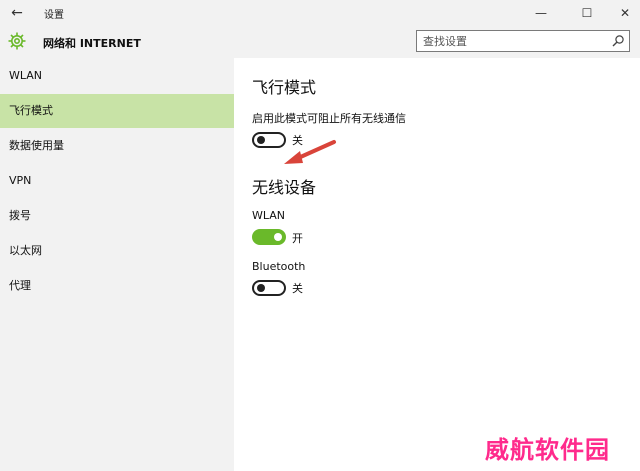 The image size is (640, 471). Describe the element at coordinates (92, 43) in the screenshot. I see `page-title: 网络和 INTERNET` at that location.